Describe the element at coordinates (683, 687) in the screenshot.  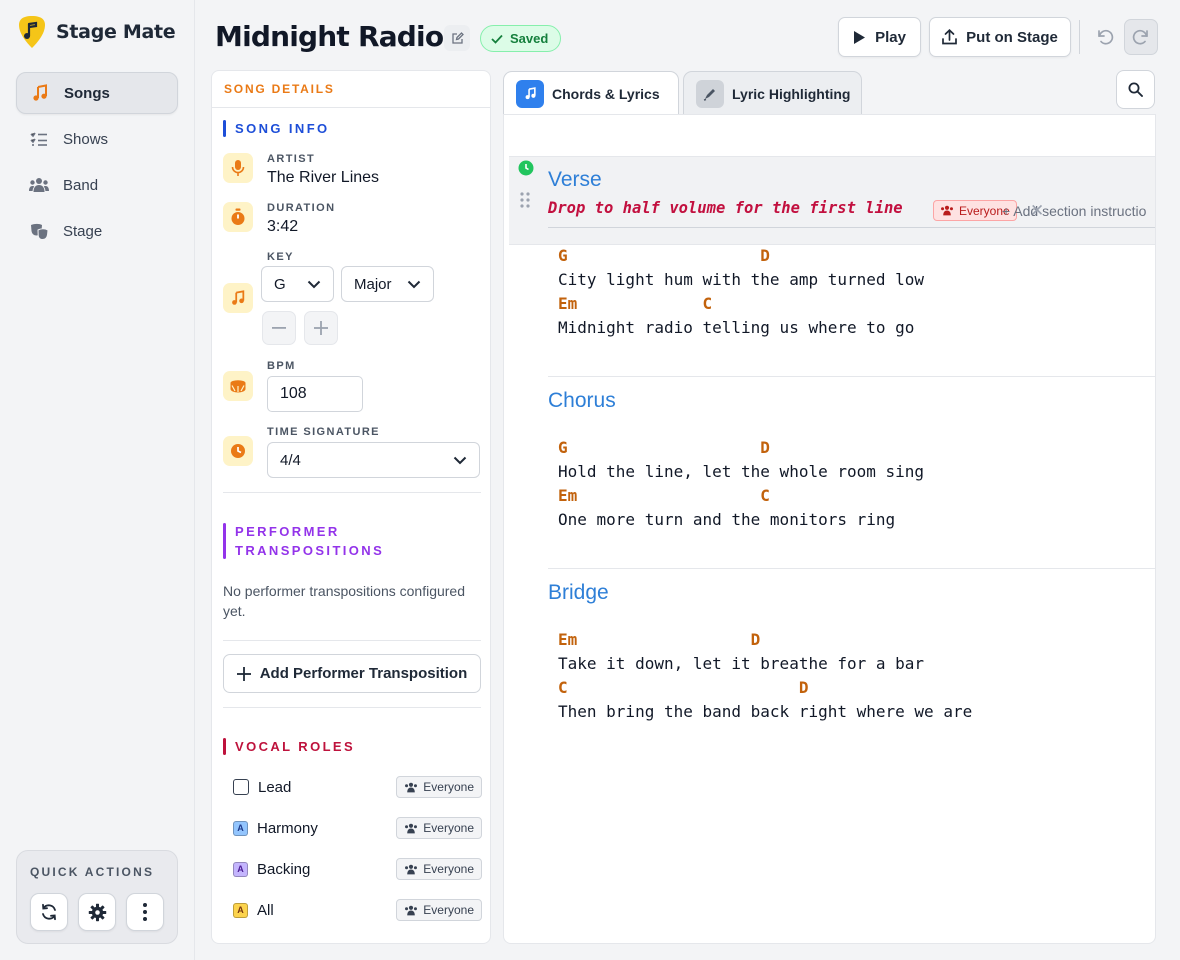
I see `chord-line: C D` at that location.